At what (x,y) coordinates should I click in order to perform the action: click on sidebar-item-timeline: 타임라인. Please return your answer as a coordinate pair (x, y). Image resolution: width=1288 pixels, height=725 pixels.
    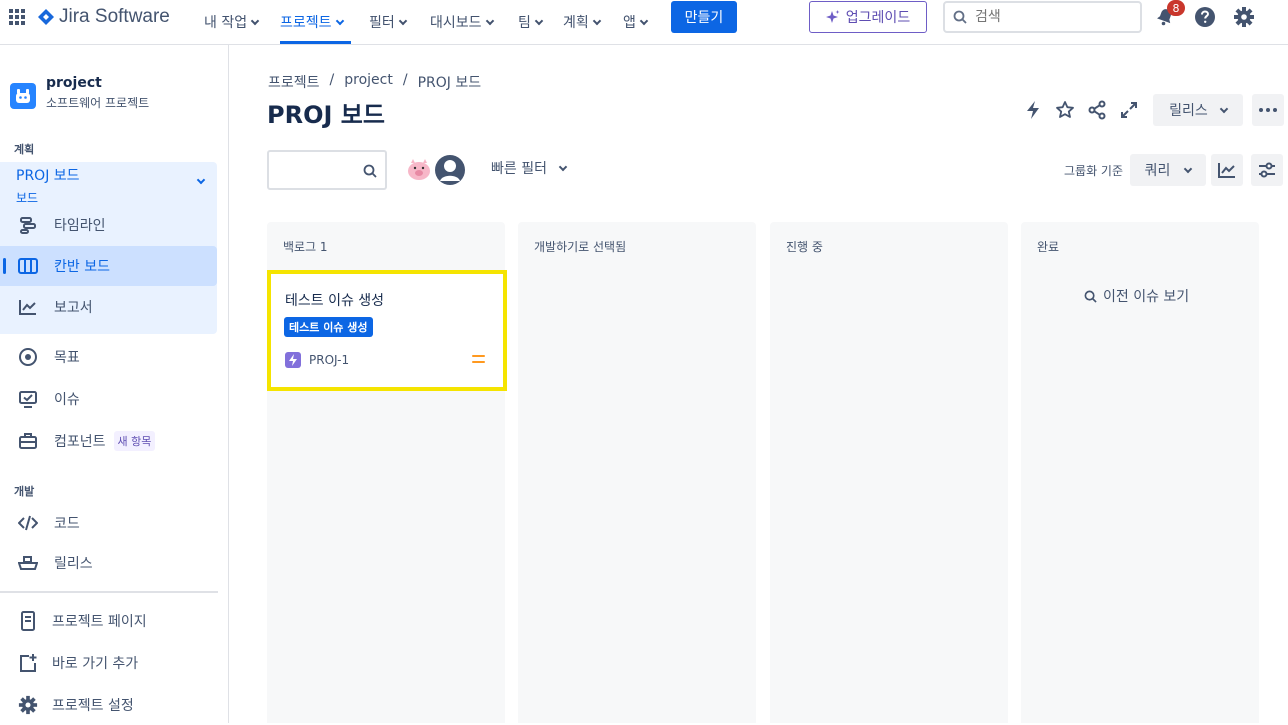
    Looking at the image, I should click on (108, 225).